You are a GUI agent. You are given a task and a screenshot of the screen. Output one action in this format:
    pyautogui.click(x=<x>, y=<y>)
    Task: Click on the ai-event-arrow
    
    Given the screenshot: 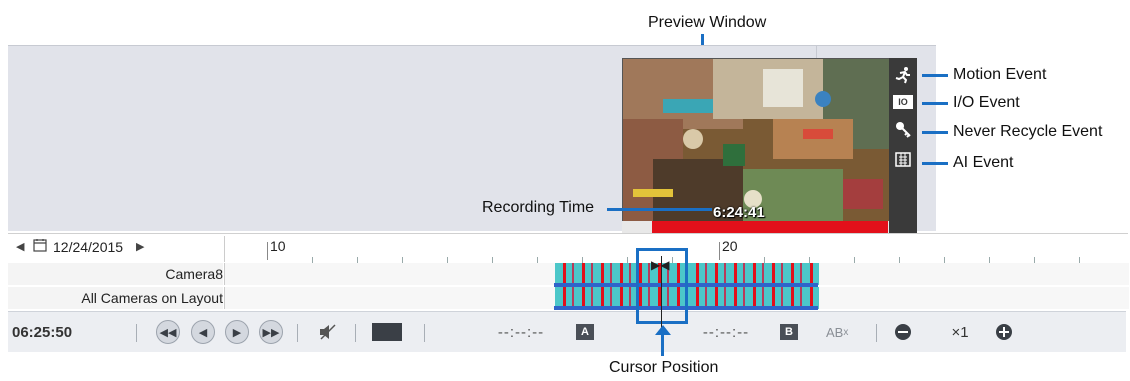 What is the action you would take?
    pyautogui.click(x=935, y=163)
    